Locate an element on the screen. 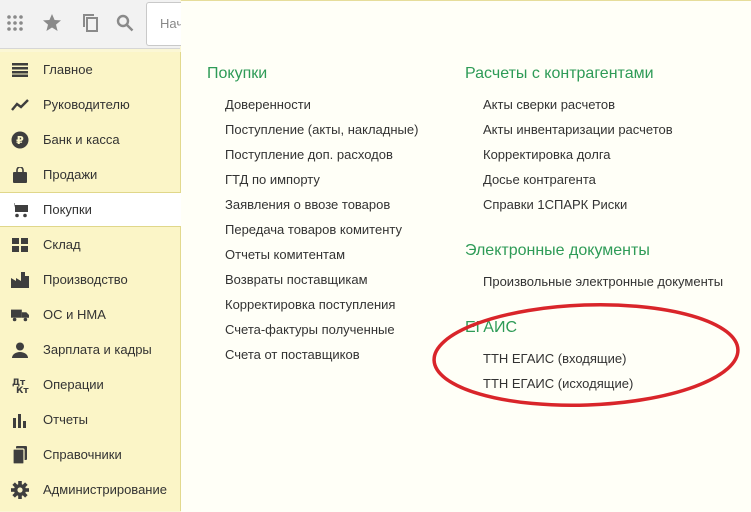 The width and height of the screenshot is (751, 512). section-title-egais: ЕГАИС is located at coordinates (491, 327).